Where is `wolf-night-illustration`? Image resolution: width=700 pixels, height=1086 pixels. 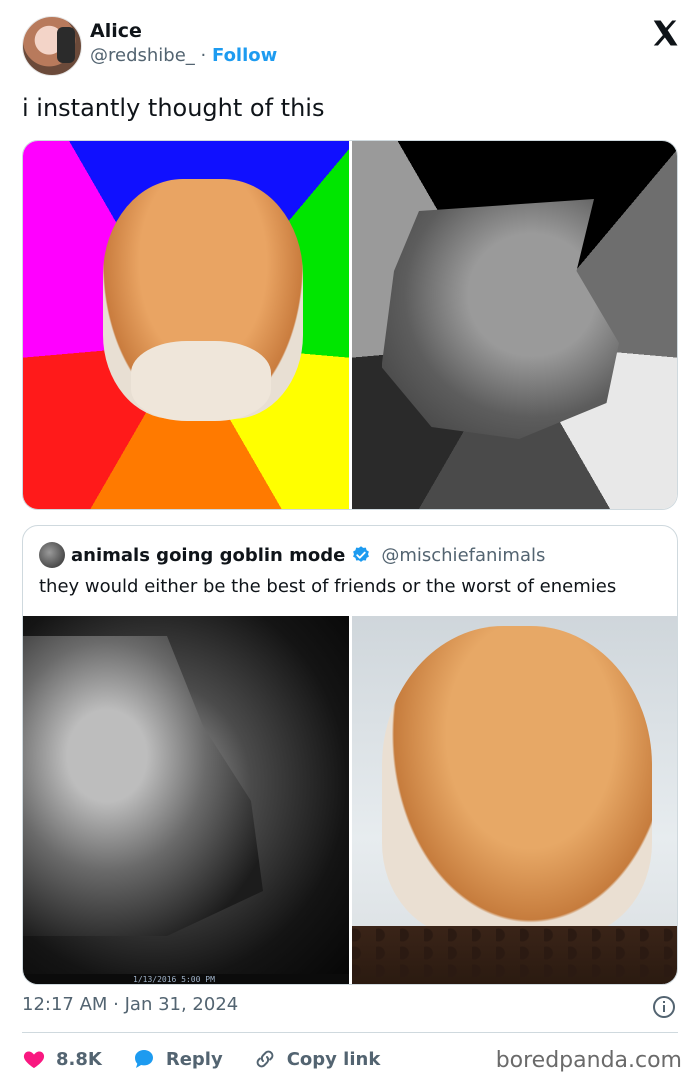 wolf-night-illustration is located at coordinates (143, 786).